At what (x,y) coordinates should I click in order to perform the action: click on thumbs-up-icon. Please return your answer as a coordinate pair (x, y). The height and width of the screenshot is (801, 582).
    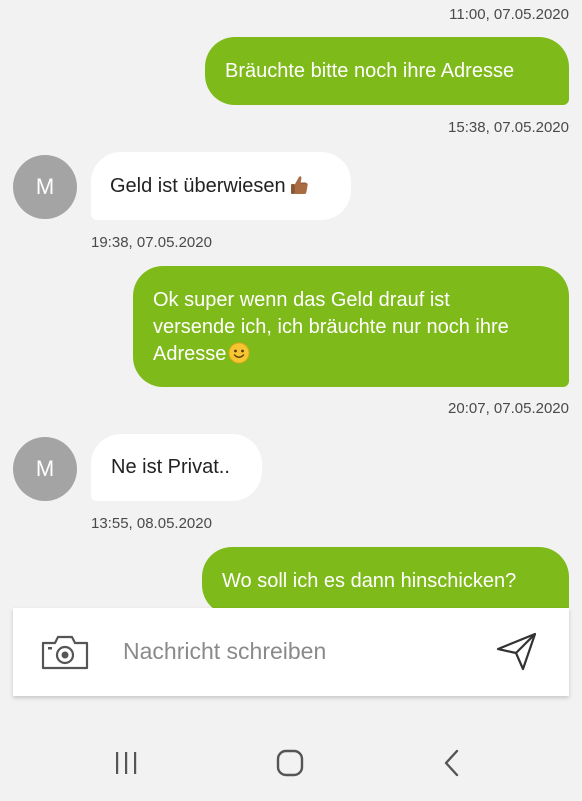
    Looking at the image, I should click on (299, 185).